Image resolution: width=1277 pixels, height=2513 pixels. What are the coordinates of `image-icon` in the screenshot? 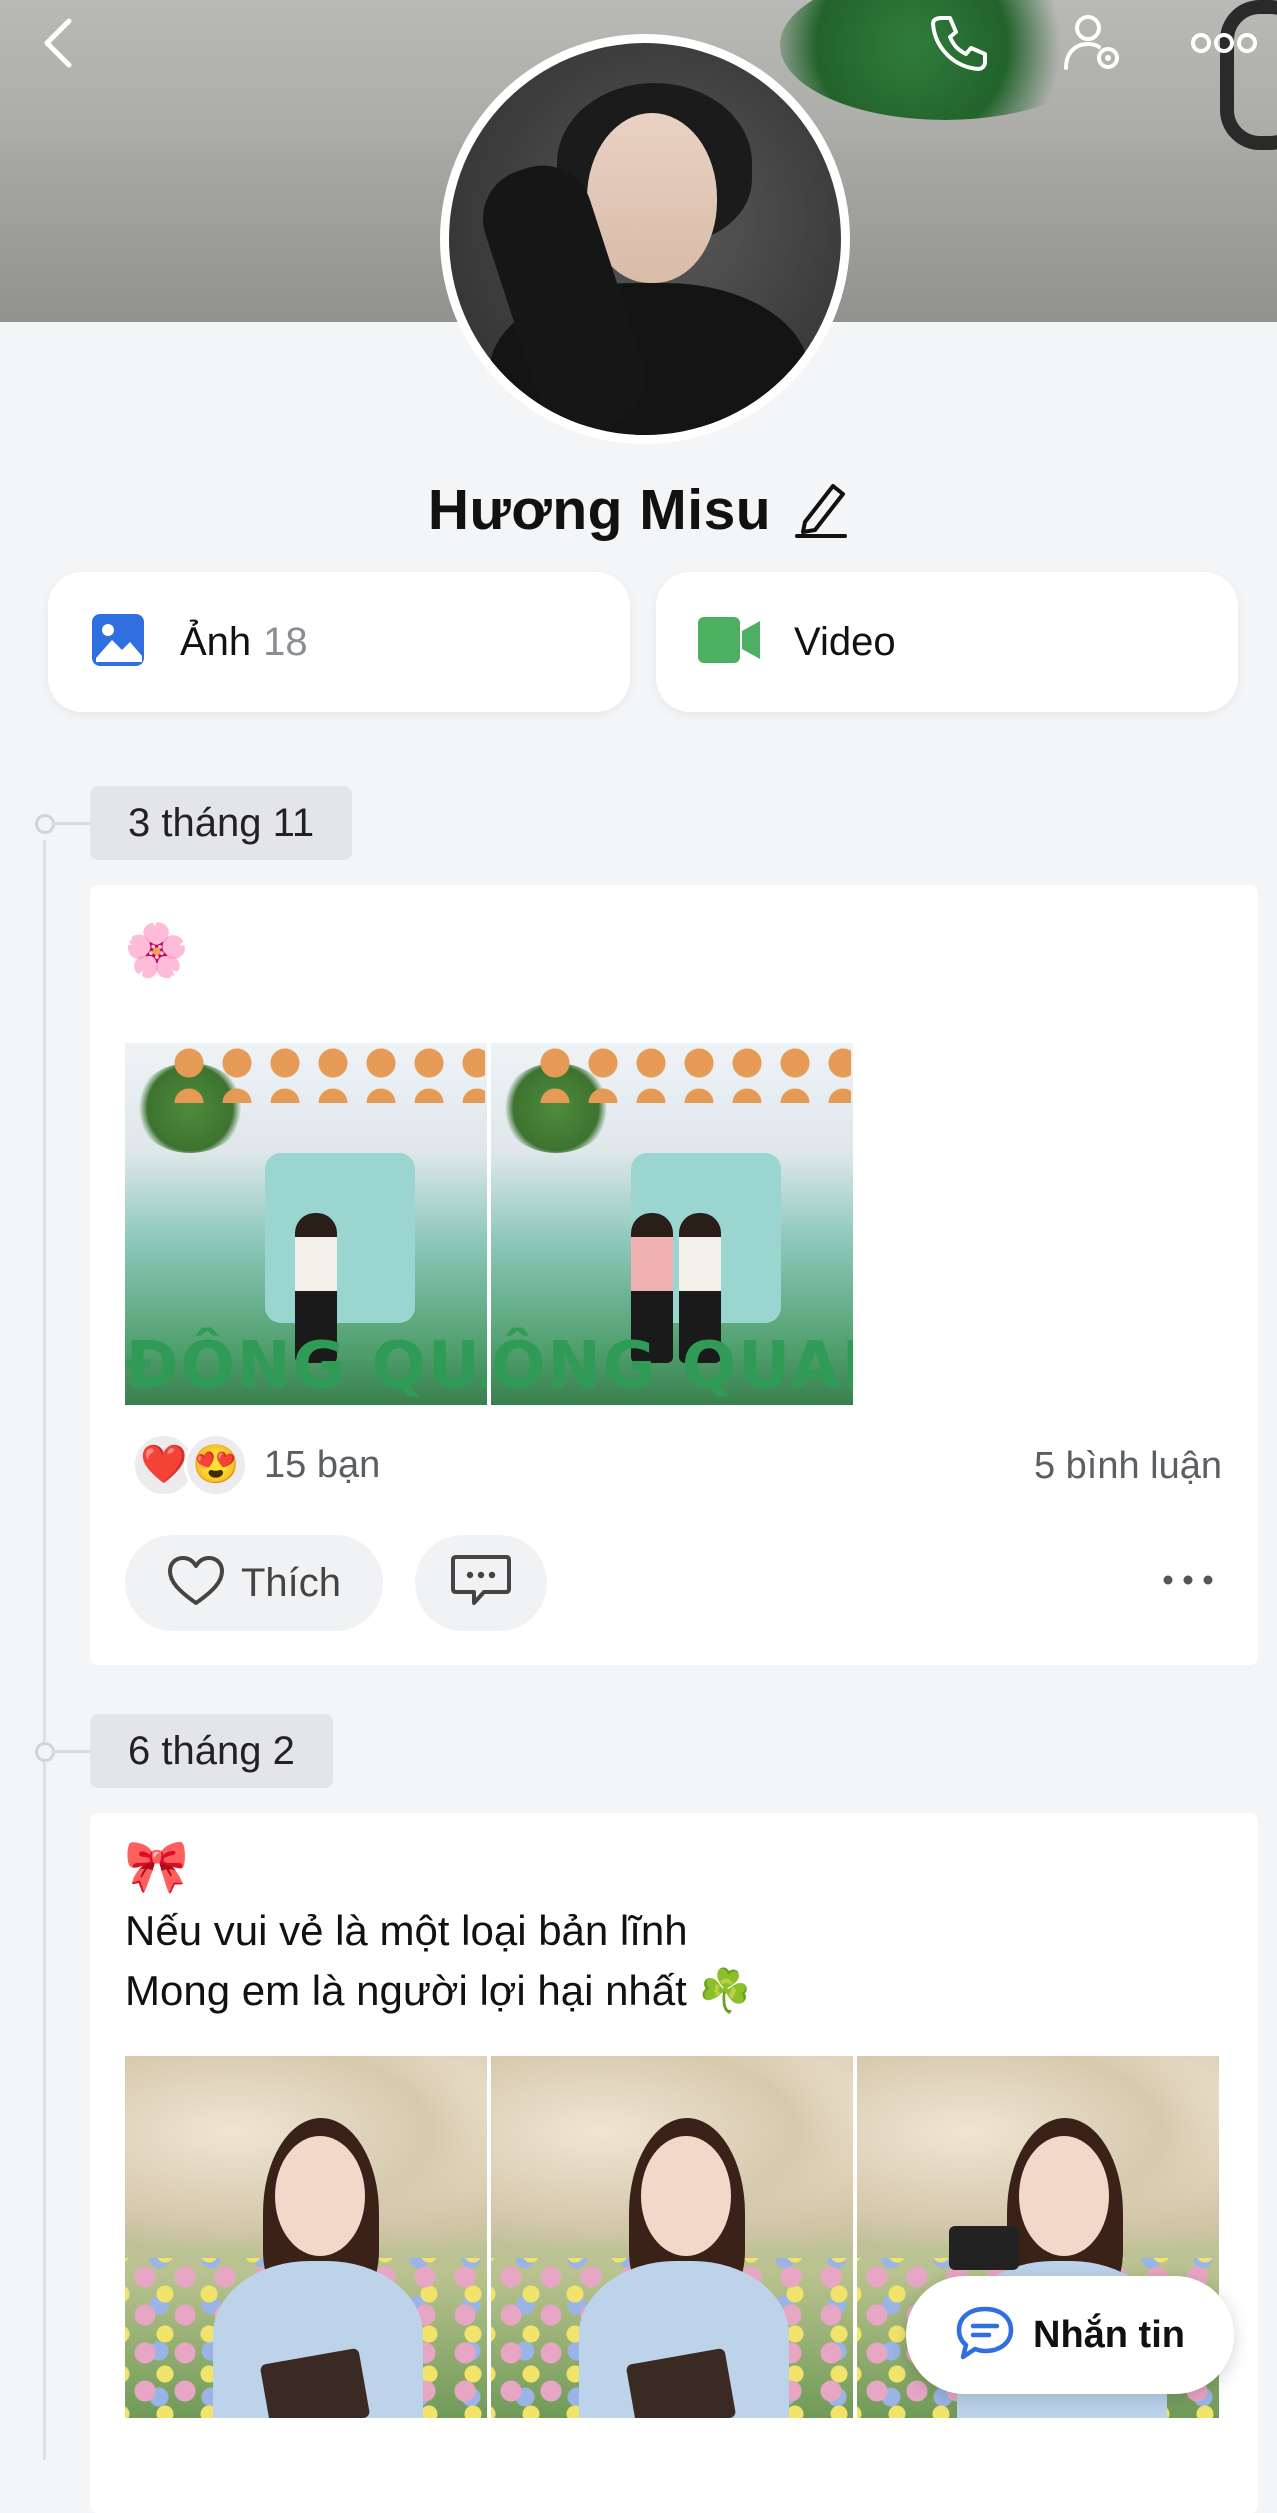 It's located at (118, 642).